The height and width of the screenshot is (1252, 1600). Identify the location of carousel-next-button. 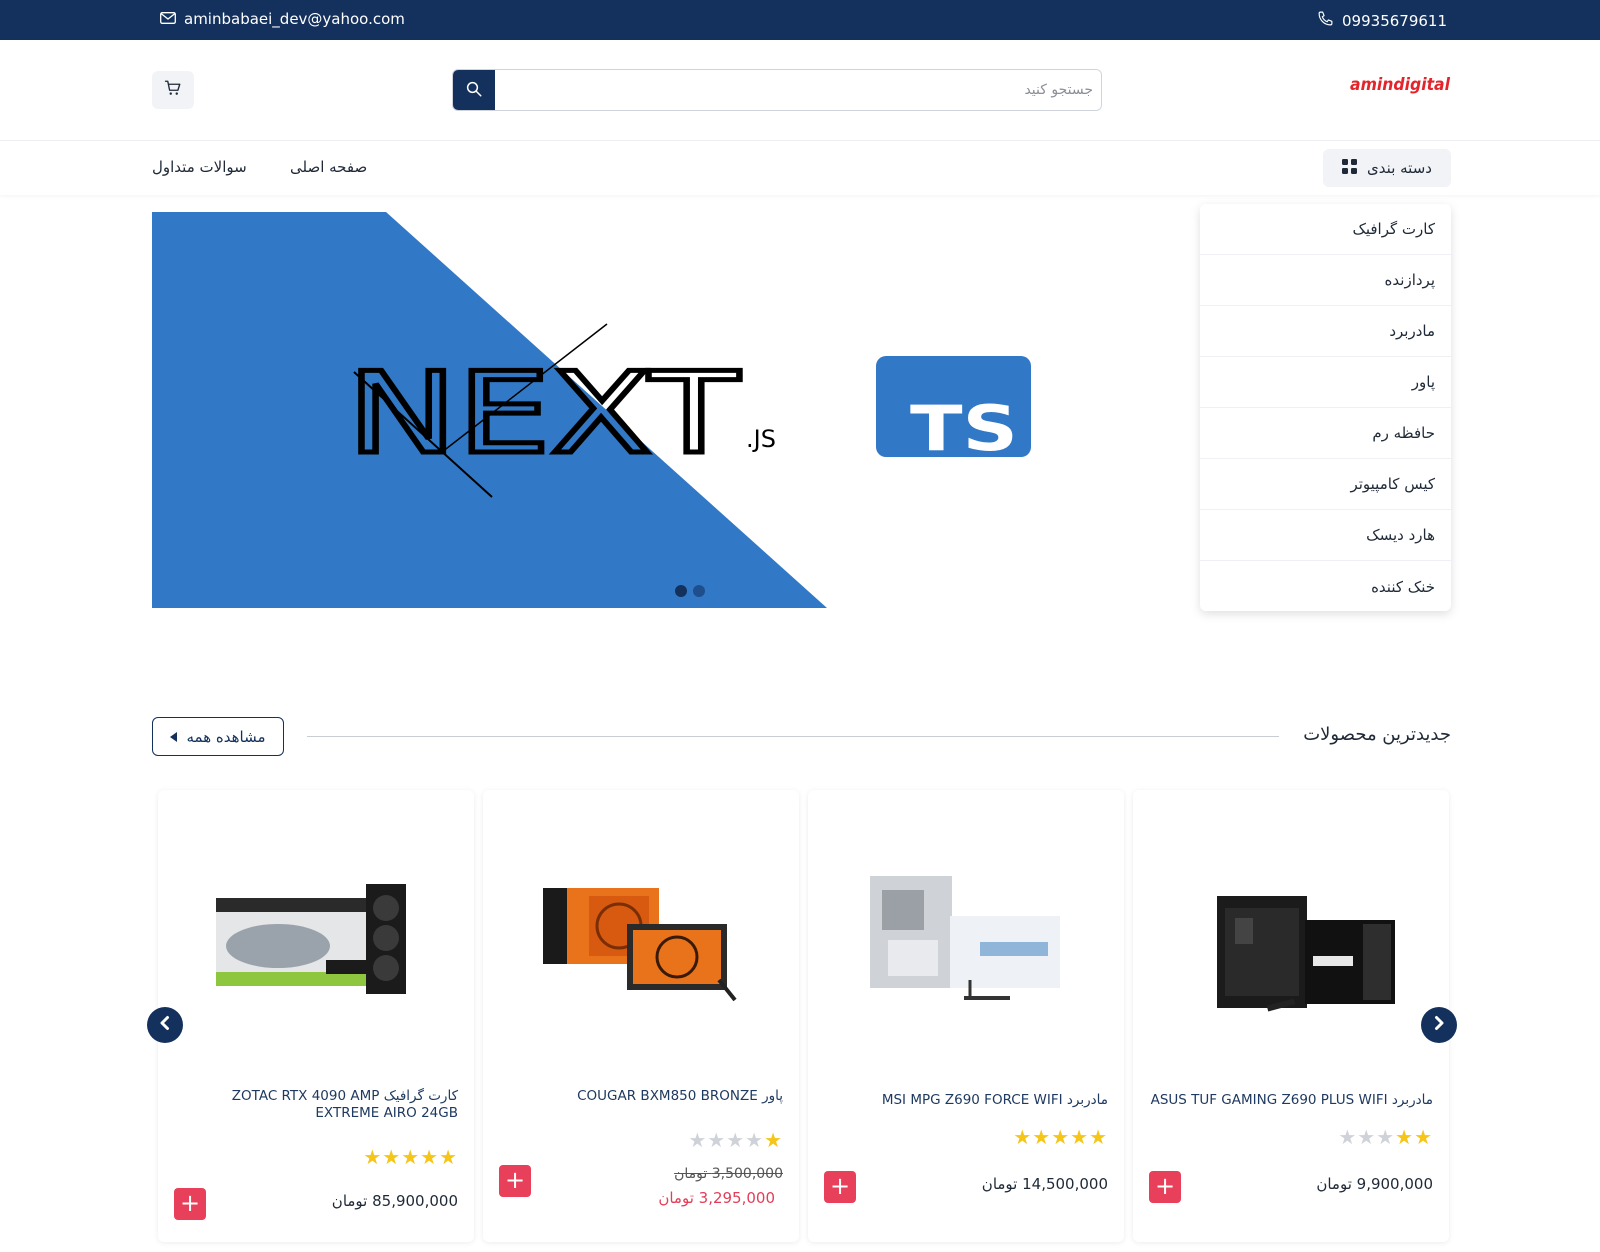
(1439, 1025).